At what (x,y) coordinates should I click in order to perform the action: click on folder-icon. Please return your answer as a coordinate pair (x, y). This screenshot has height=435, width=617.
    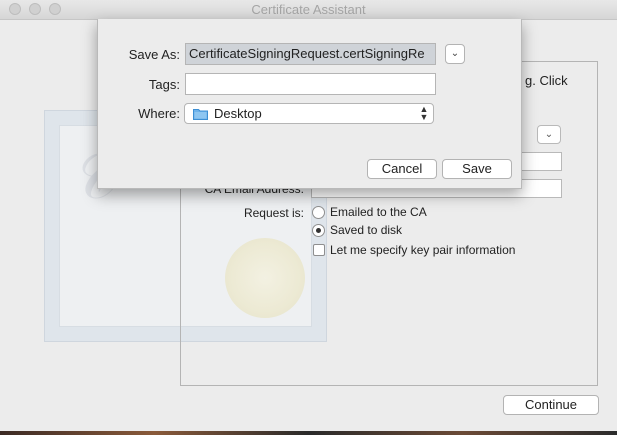
    Looking at the image, I should click on (200, 114).